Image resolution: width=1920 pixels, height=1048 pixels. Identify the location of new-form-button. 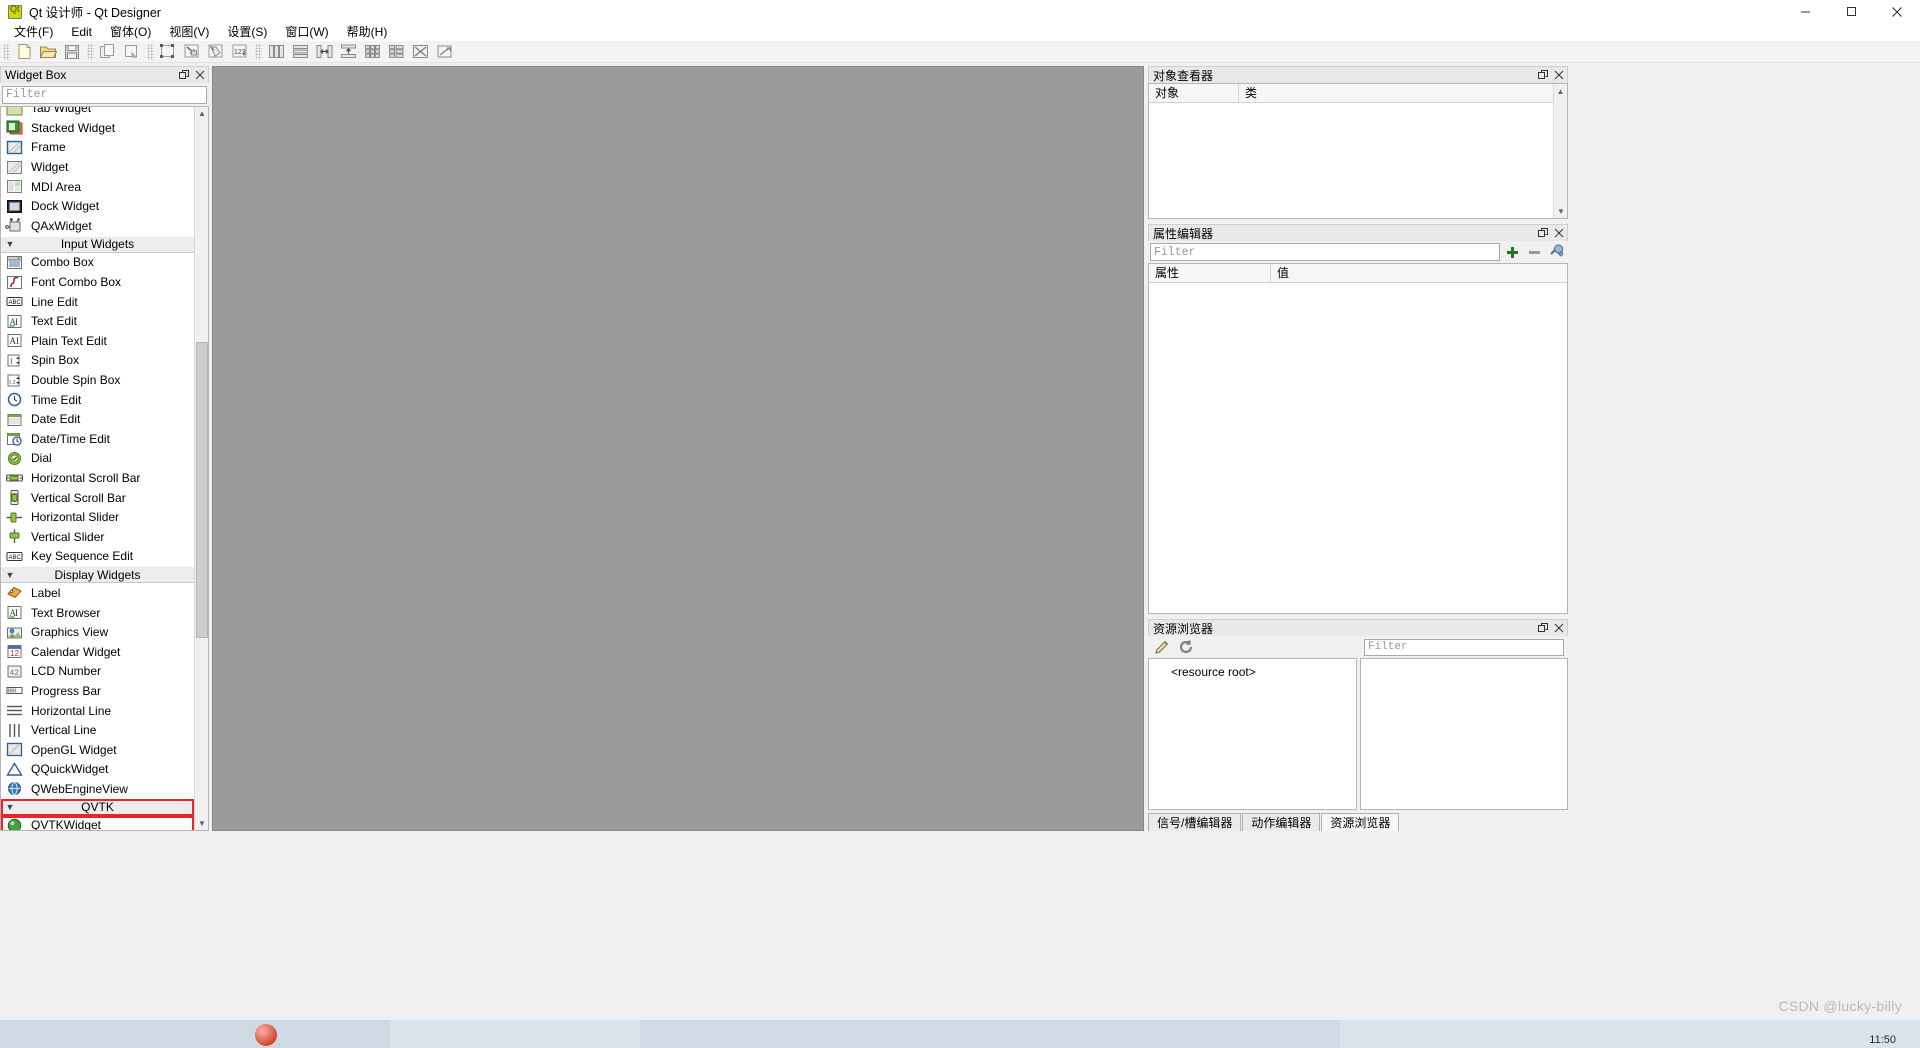
(24, 52).